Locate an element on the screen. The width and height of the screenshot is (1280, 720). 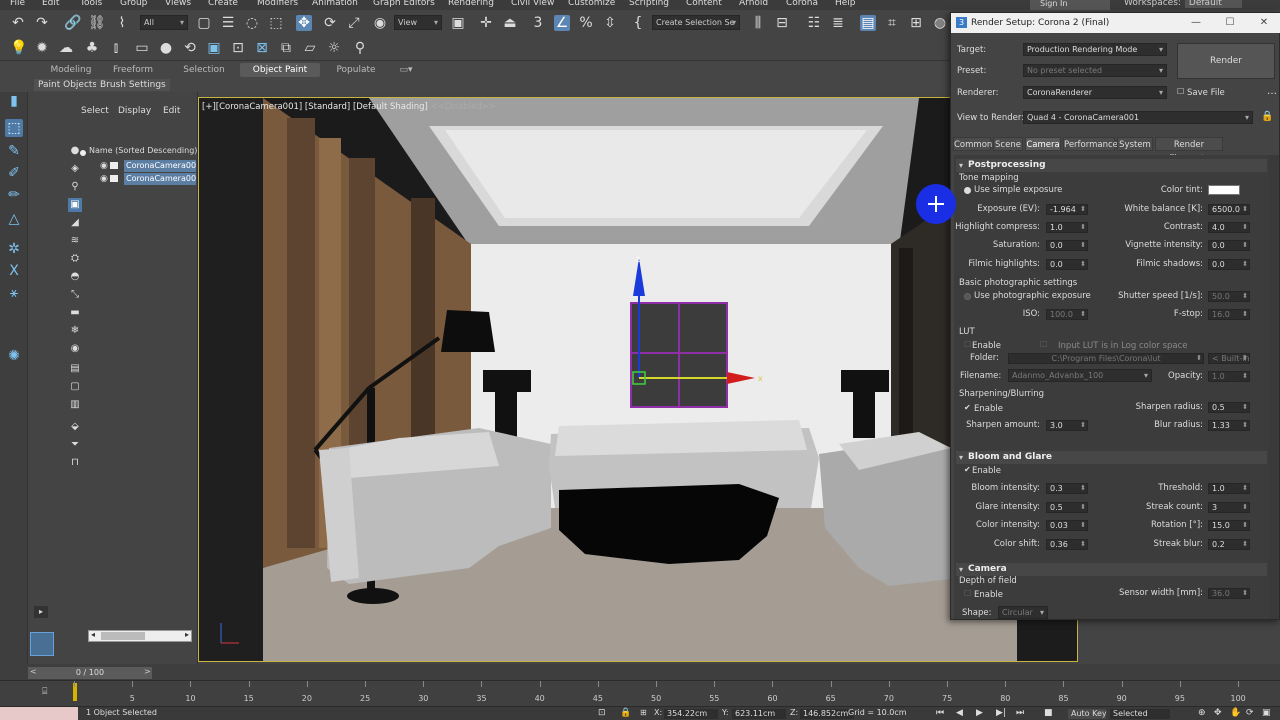
scroll-left-icon: ◂ is located at coordinates (93, 634).